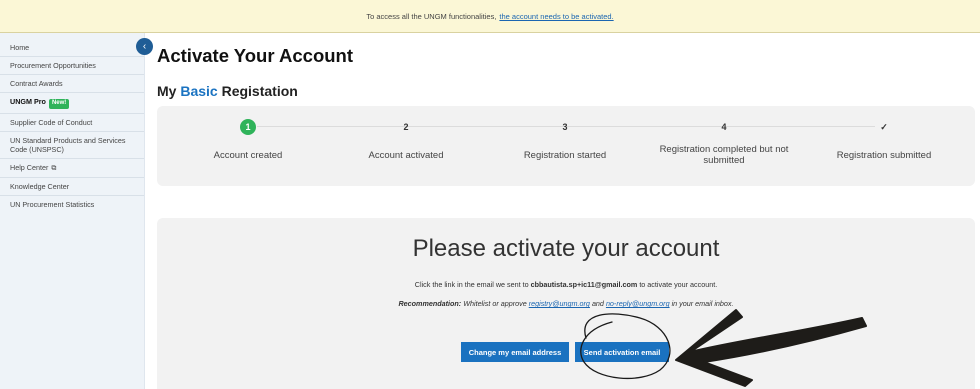  Describe the element at coordinates (430, 303) in the screenshot. I see `recommendation-label: Recommendation:` at that location.